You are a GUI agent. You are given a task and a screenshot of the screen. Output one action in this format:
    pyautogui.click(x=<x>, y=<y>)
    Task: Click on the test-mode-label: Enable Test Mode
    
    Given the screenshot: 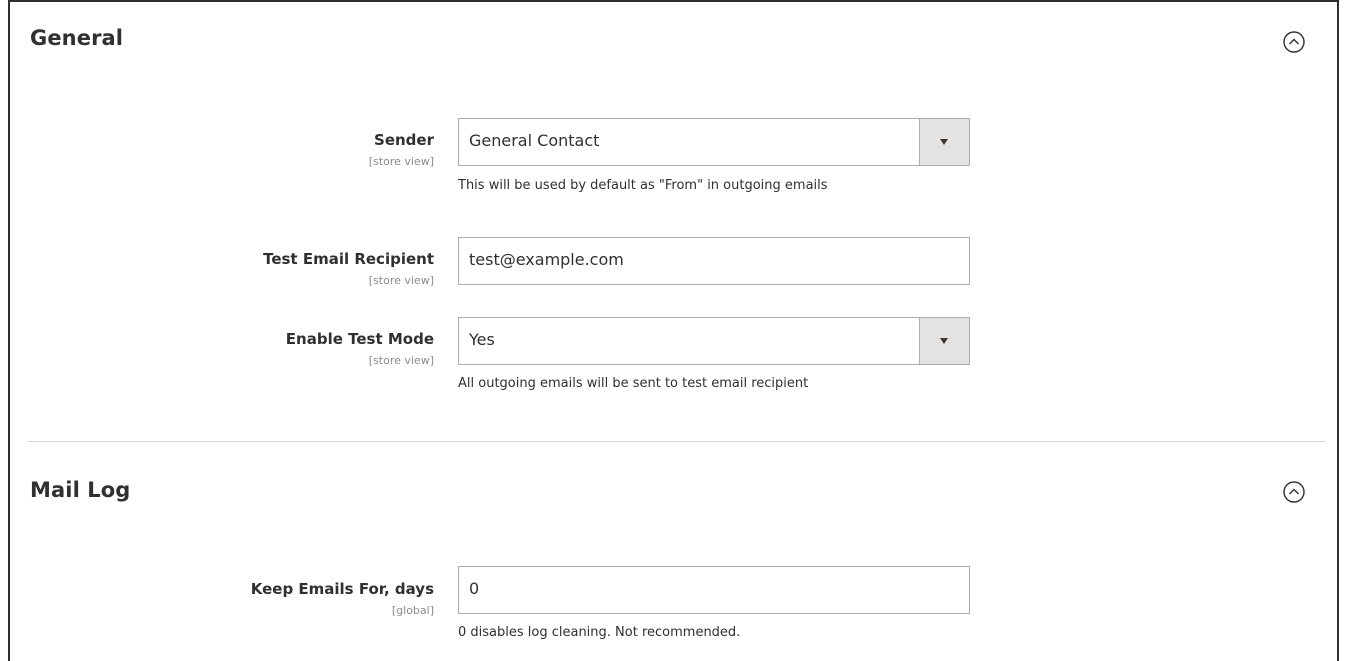 What is the action you would take?
    pyautogui.click(x=359, y=339)
    